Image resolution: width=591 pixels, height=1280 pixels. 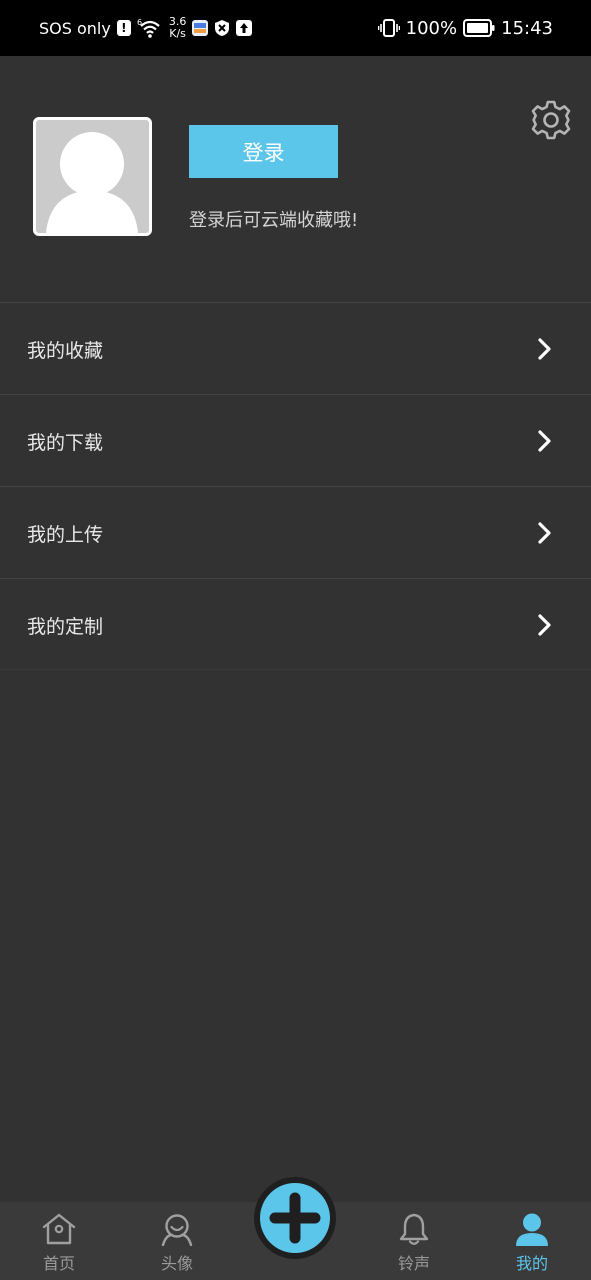 I want to click on nav-label: 铃声, so click(x=413, y=1263).